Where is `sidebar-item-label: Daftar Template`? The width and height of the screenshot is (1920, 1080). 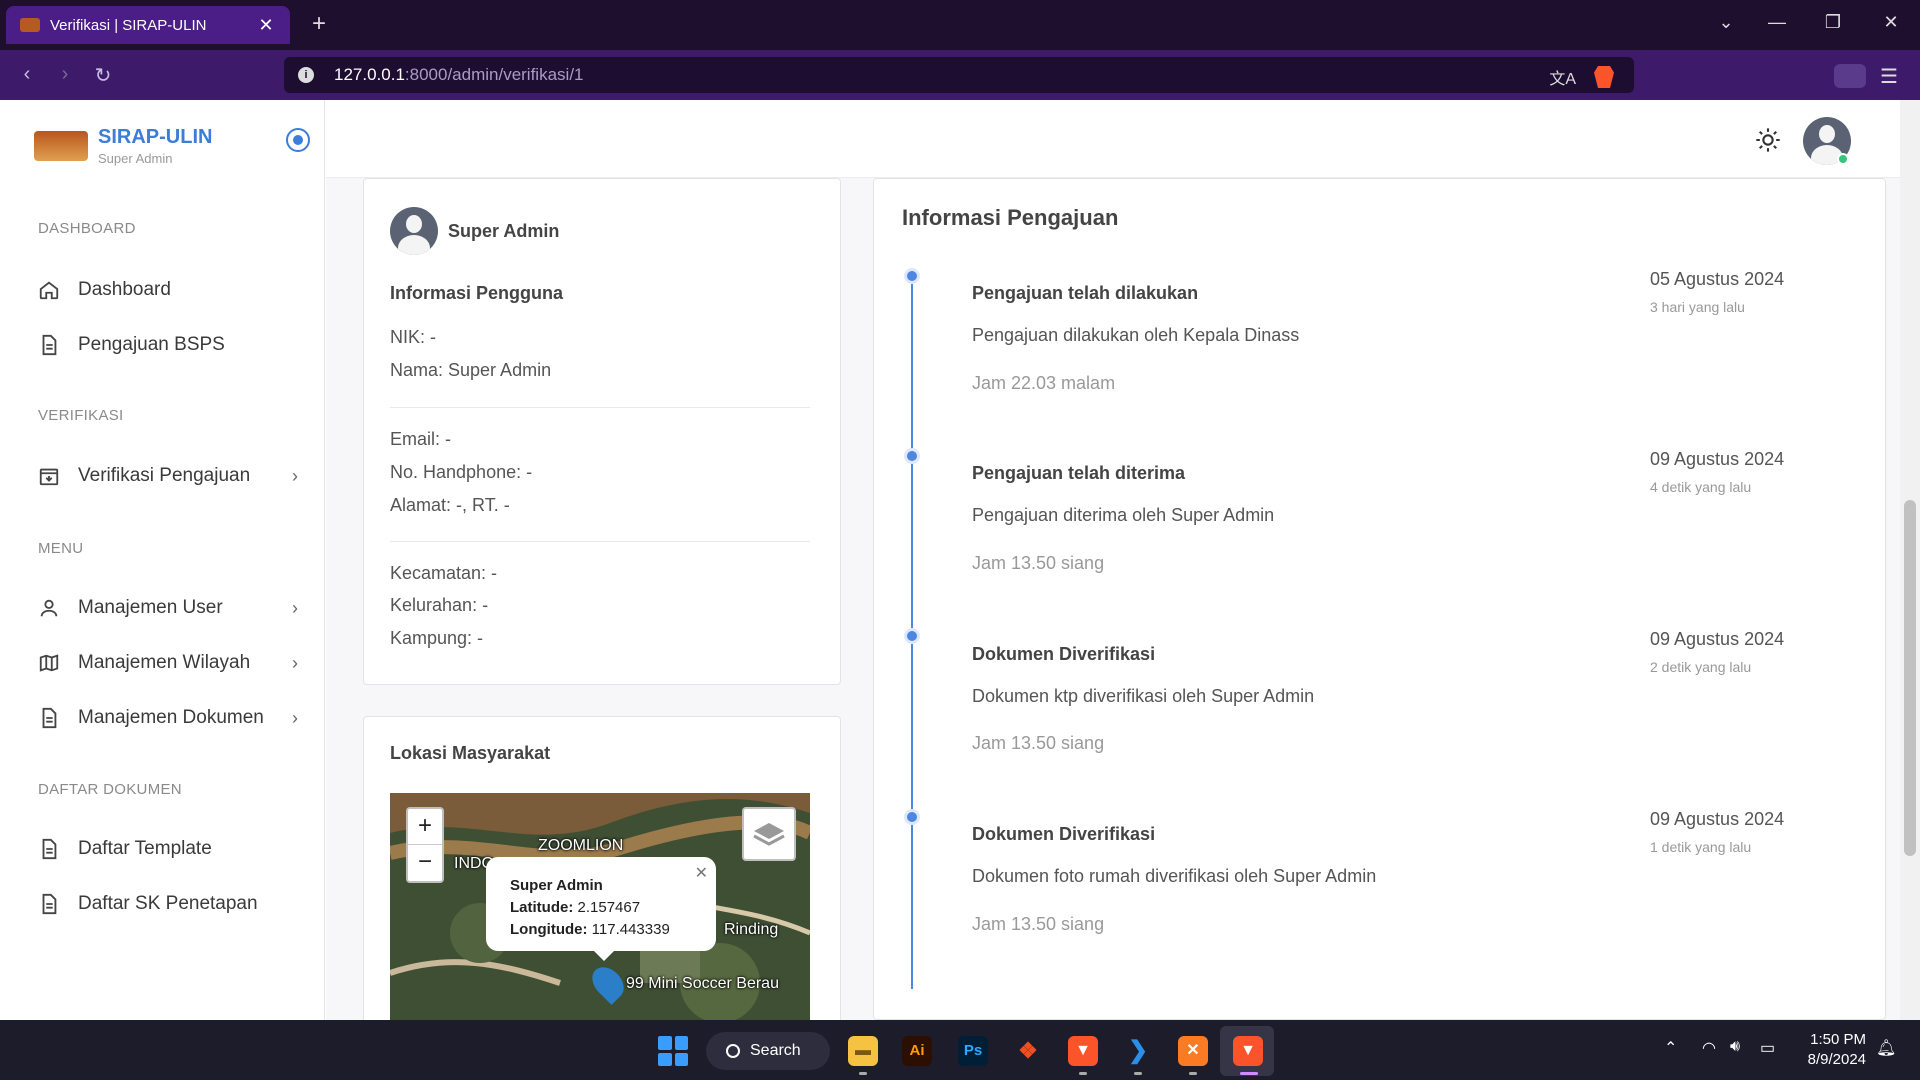
sidebar-item-label: Daftar Template is located at coordinates (145, 848).